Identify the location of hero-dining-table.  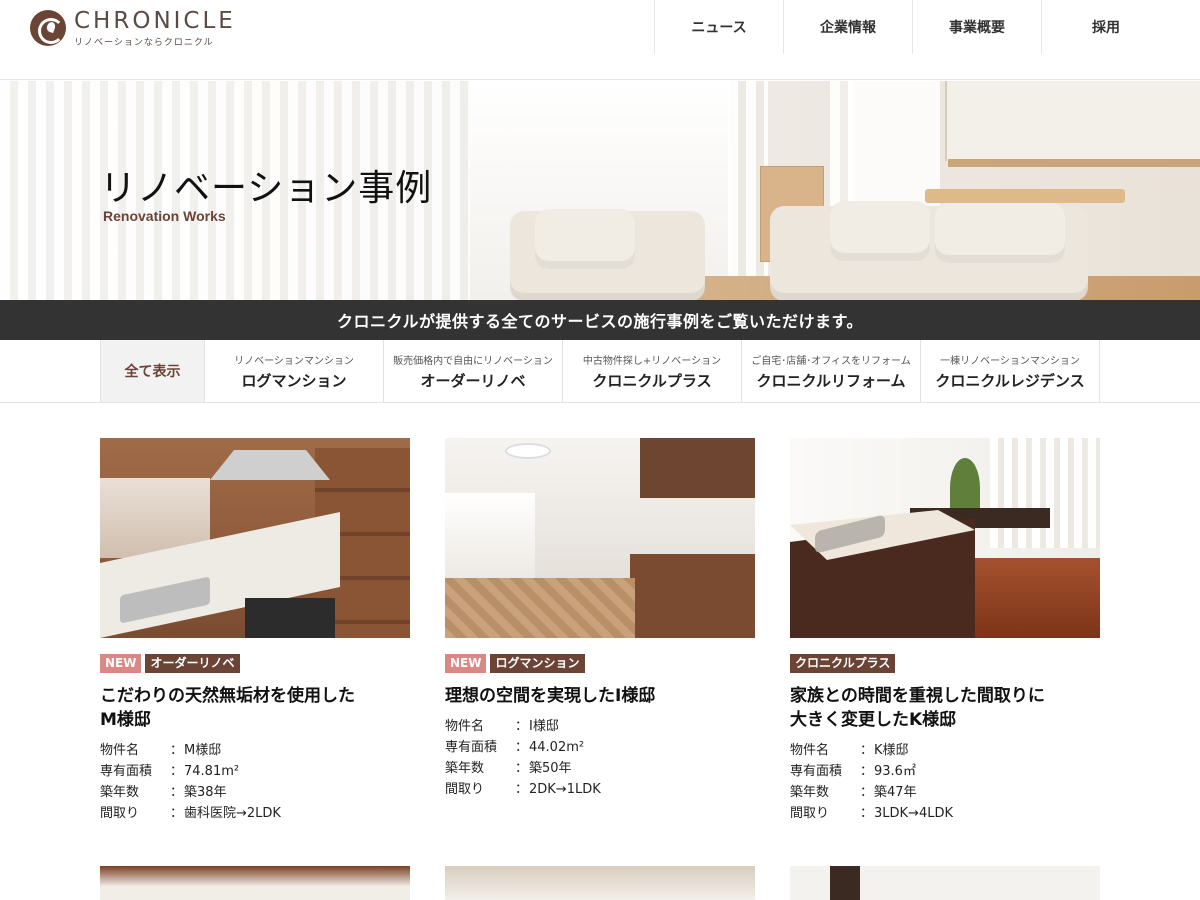
(1025, 196).